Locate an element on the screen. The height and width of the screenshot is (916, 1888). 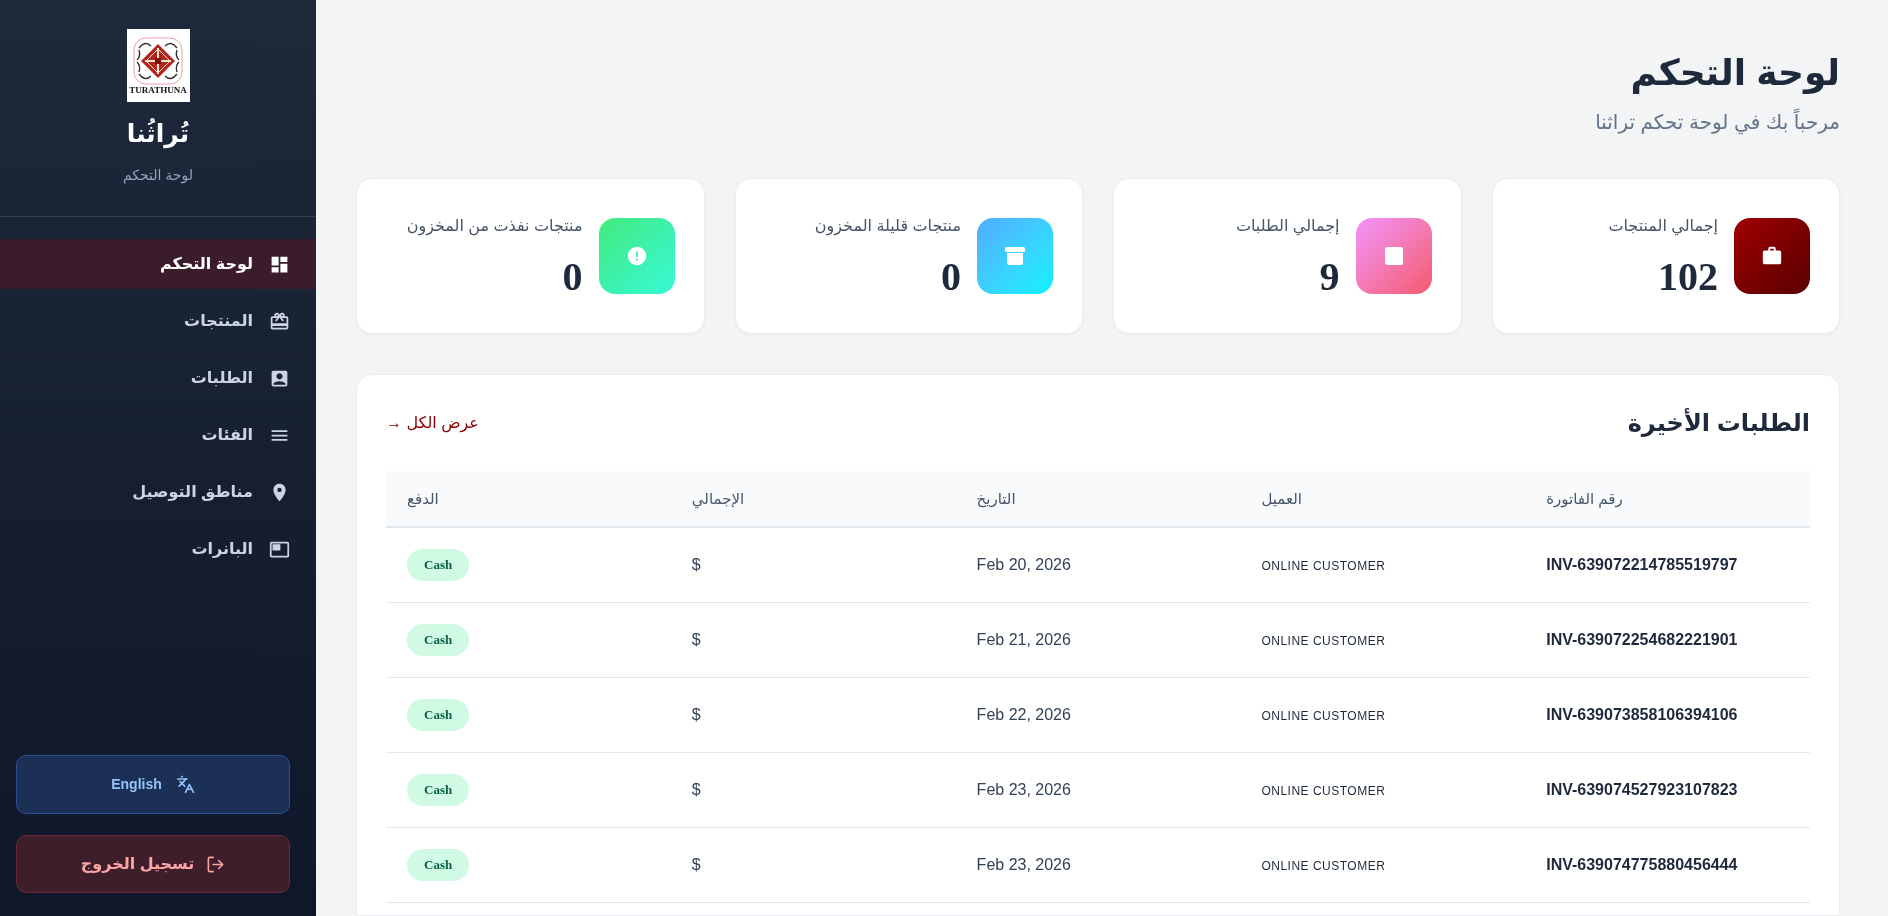
column-header: الإجمالي is located at coordinates (718, 498).